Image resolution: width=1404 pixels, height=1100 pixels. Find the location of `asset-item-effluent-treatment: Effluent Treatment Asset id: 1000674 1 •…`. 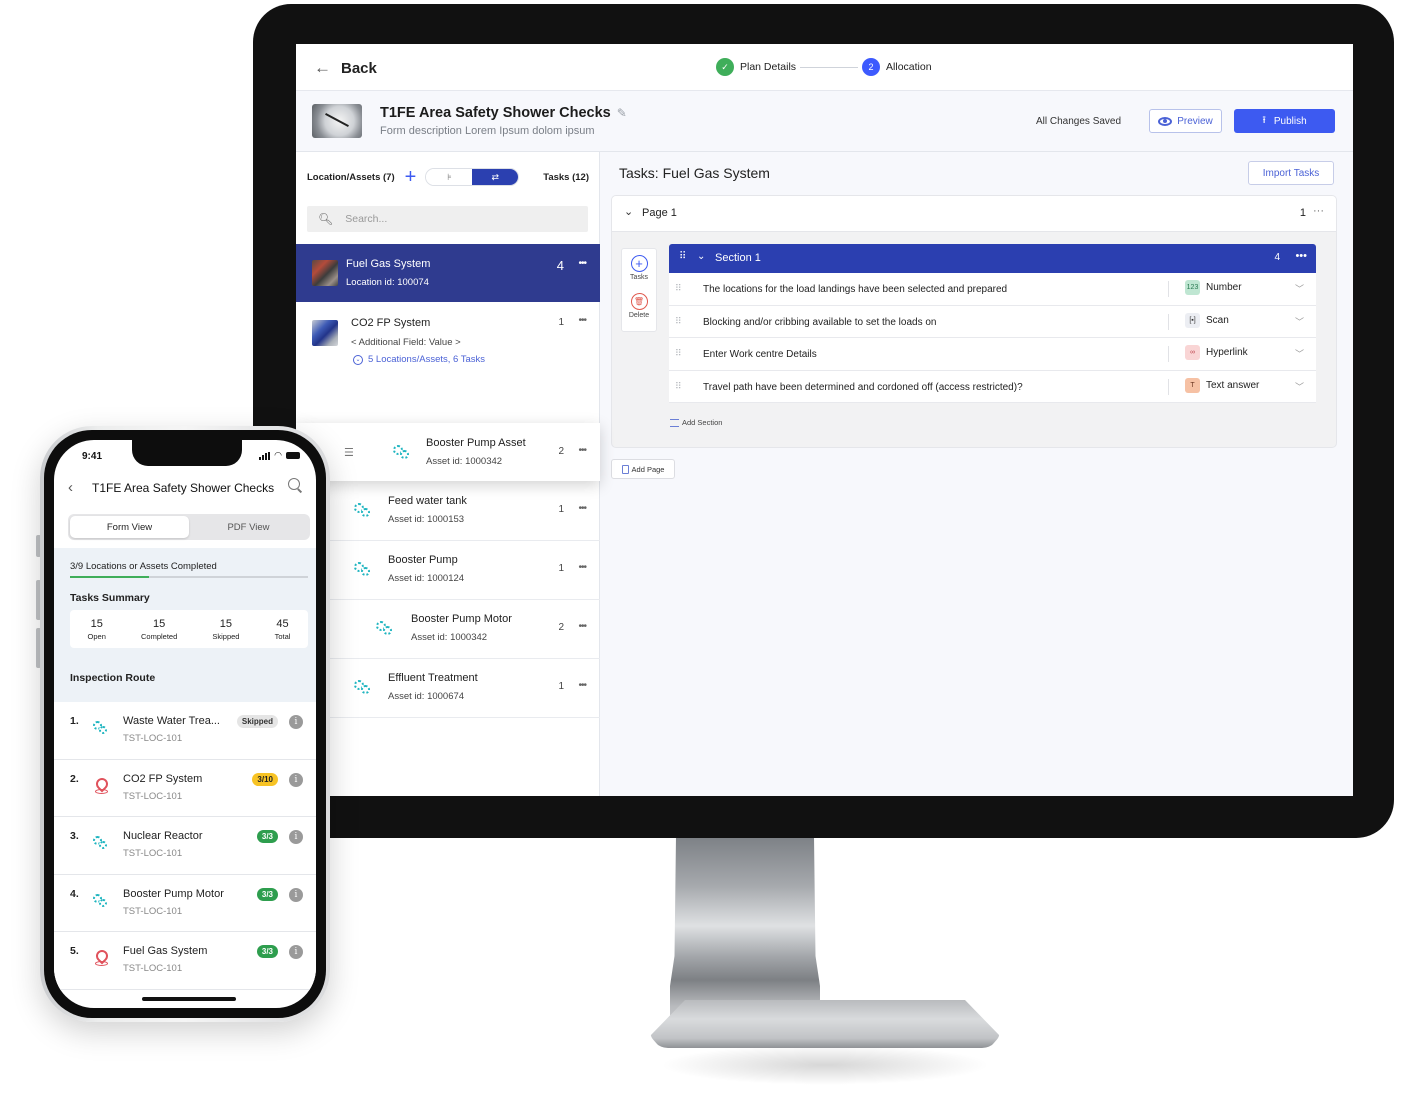

asset-item-effluent-treatment: Effluent Treatment Asset id: 1000674 1 •… is located at coordinates (448, 687).